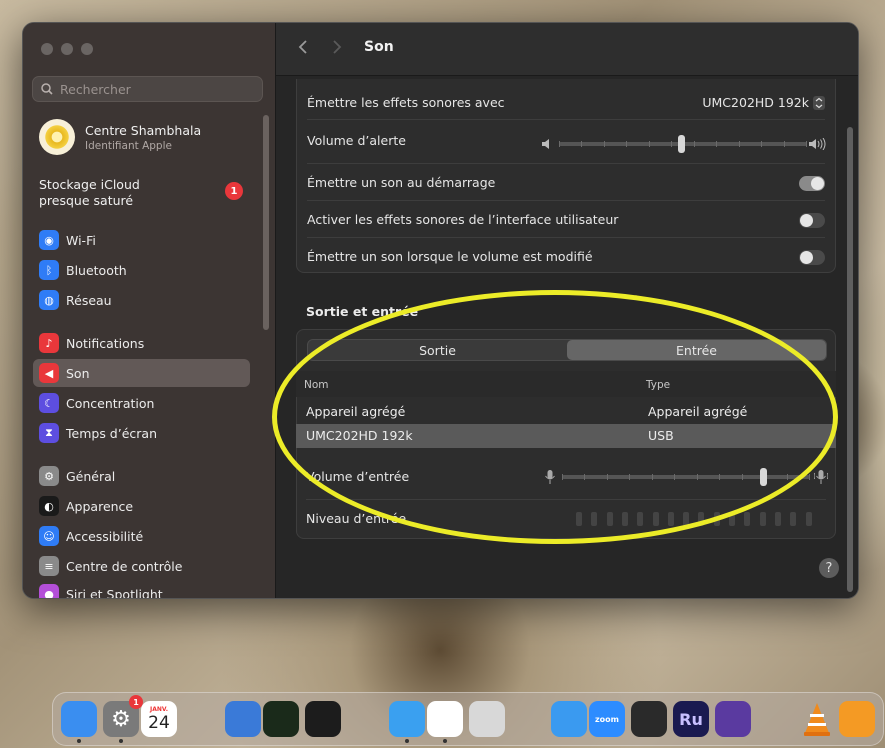  What do you see at coordinates (812, 183) in the screenshot?
I see `startup-sound-toggle` at bounding box center [812, 183].